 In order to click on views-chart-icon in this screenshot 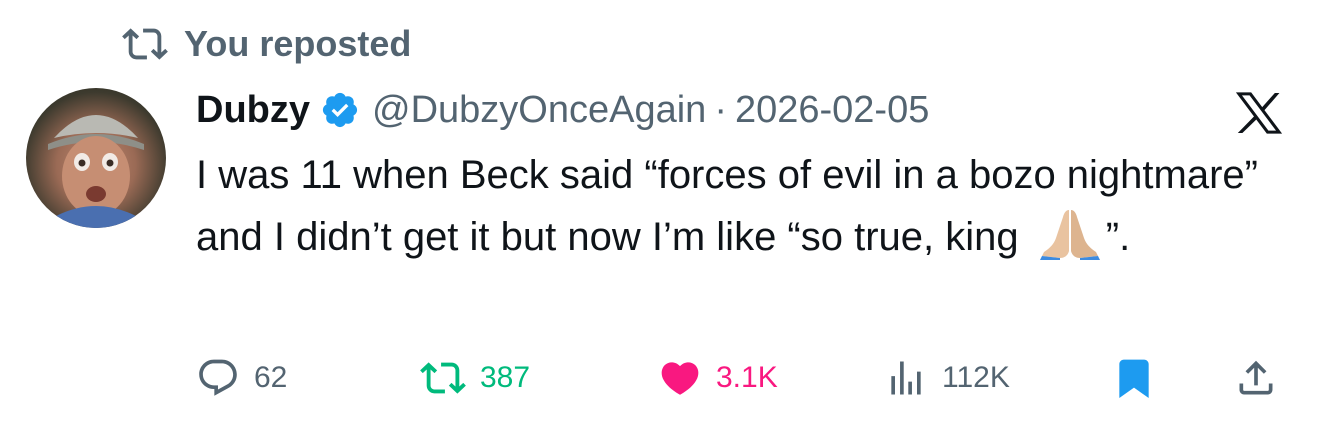, I will do `click(906, 378)`.